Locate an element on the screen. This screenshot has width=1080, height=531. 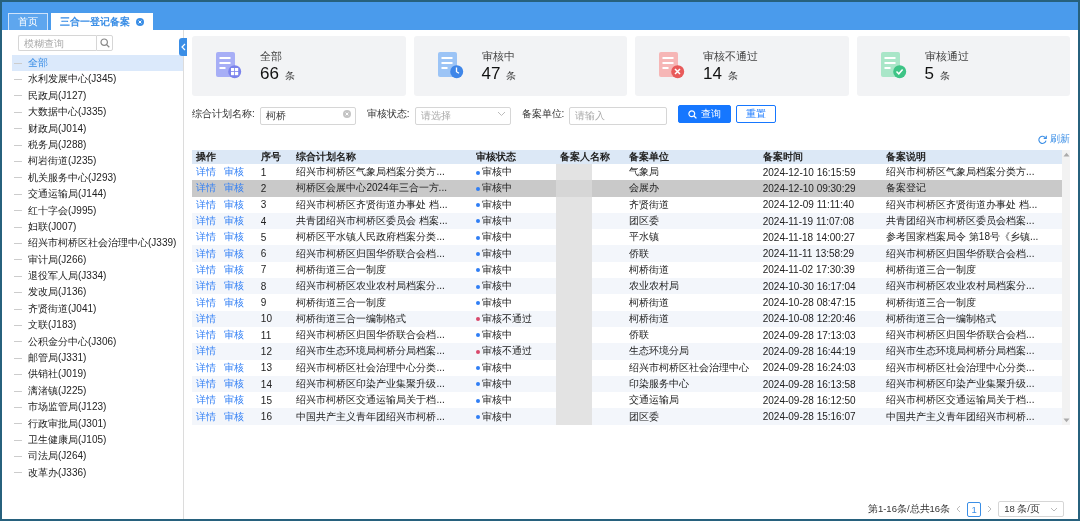
tab: 三合一登记备案 is located at coordinates (102, 21).